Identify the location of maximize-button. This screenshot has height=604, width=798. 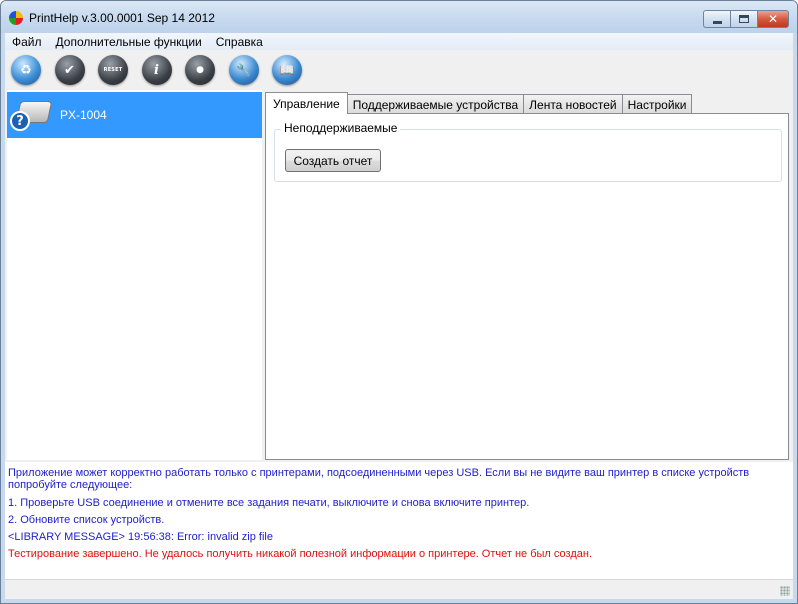
(743, 19).